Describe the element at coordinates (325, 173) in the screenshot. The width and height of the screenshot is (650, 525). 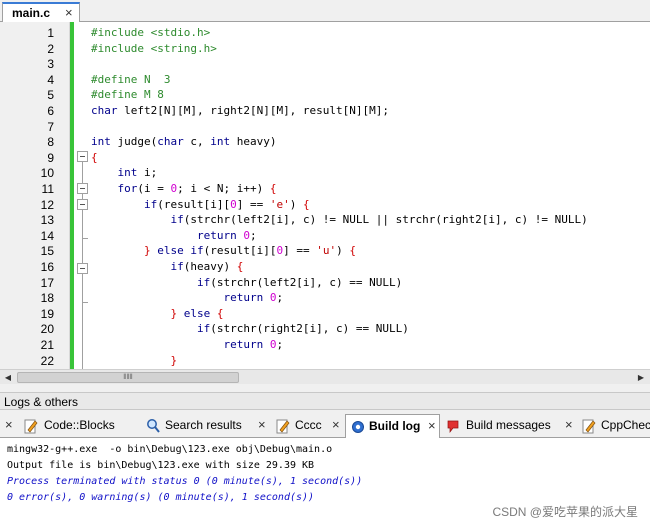
I see `code-line: 10 int i;` at that location.